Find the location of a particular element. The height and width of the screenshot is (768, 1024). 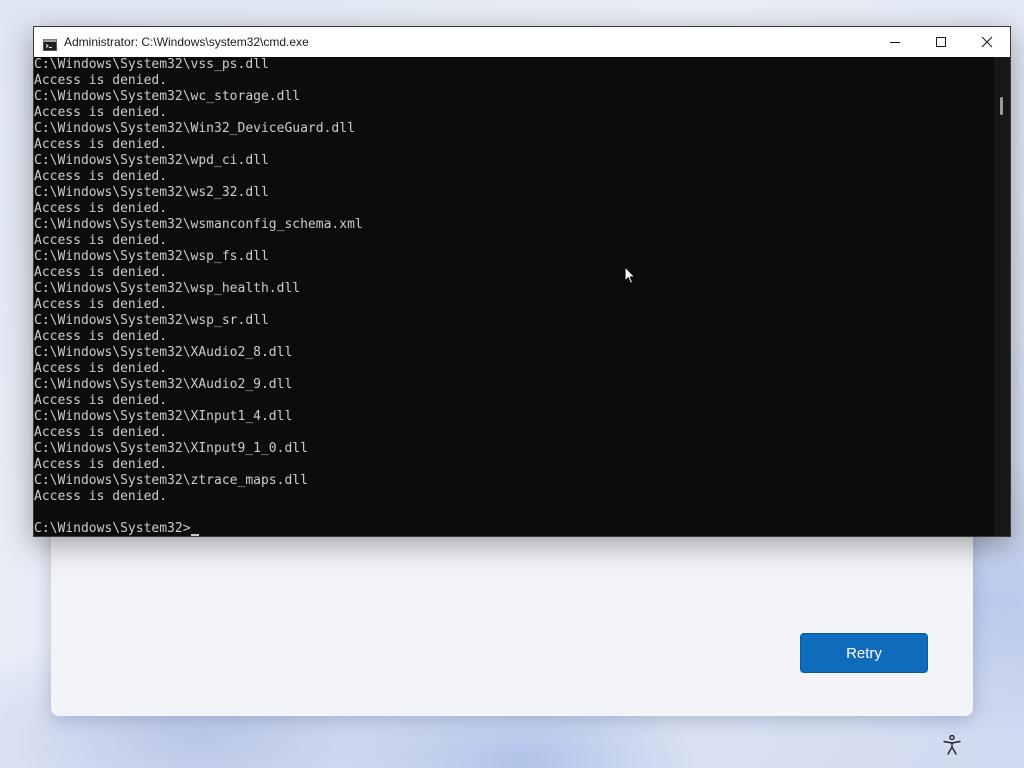

console-line: C:\Windows\System32\wsp_sr.dll is located at coordinates (151, 320).